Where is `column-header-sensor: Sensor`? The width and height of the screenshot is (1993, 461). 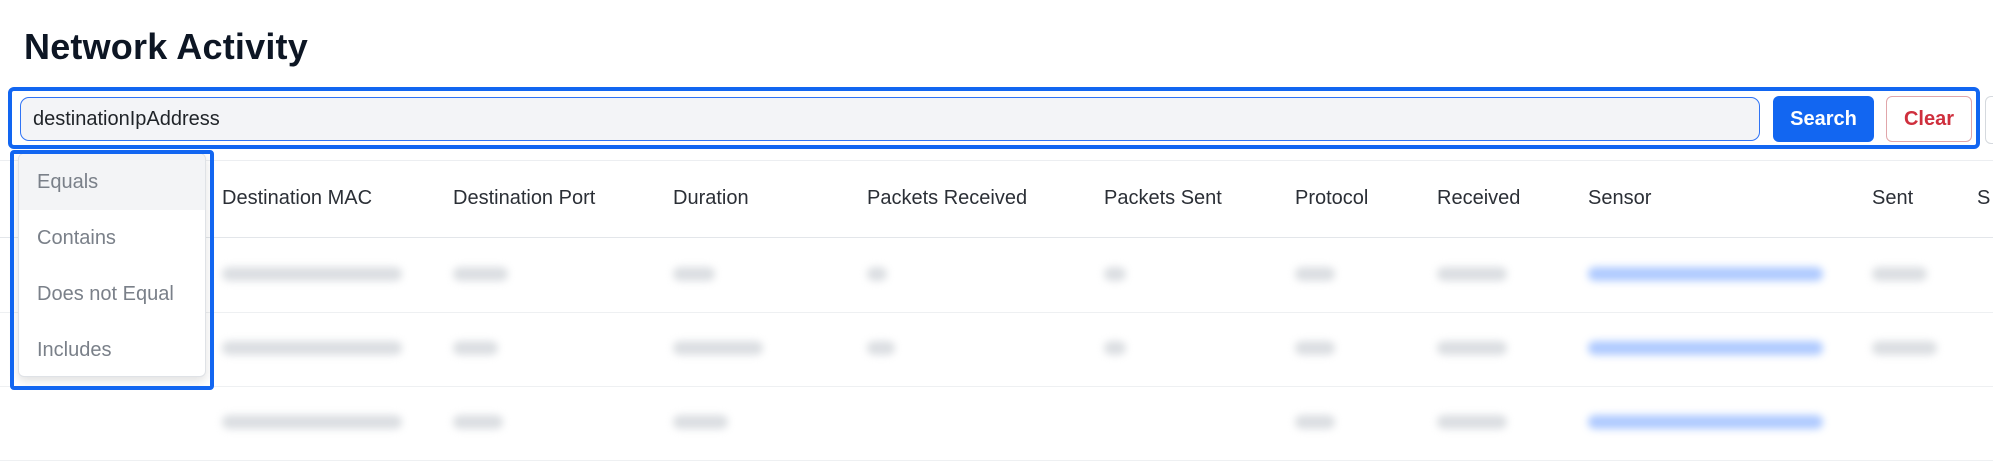 column-header-sensor: Sensor is located at coordinates (1619, 198).